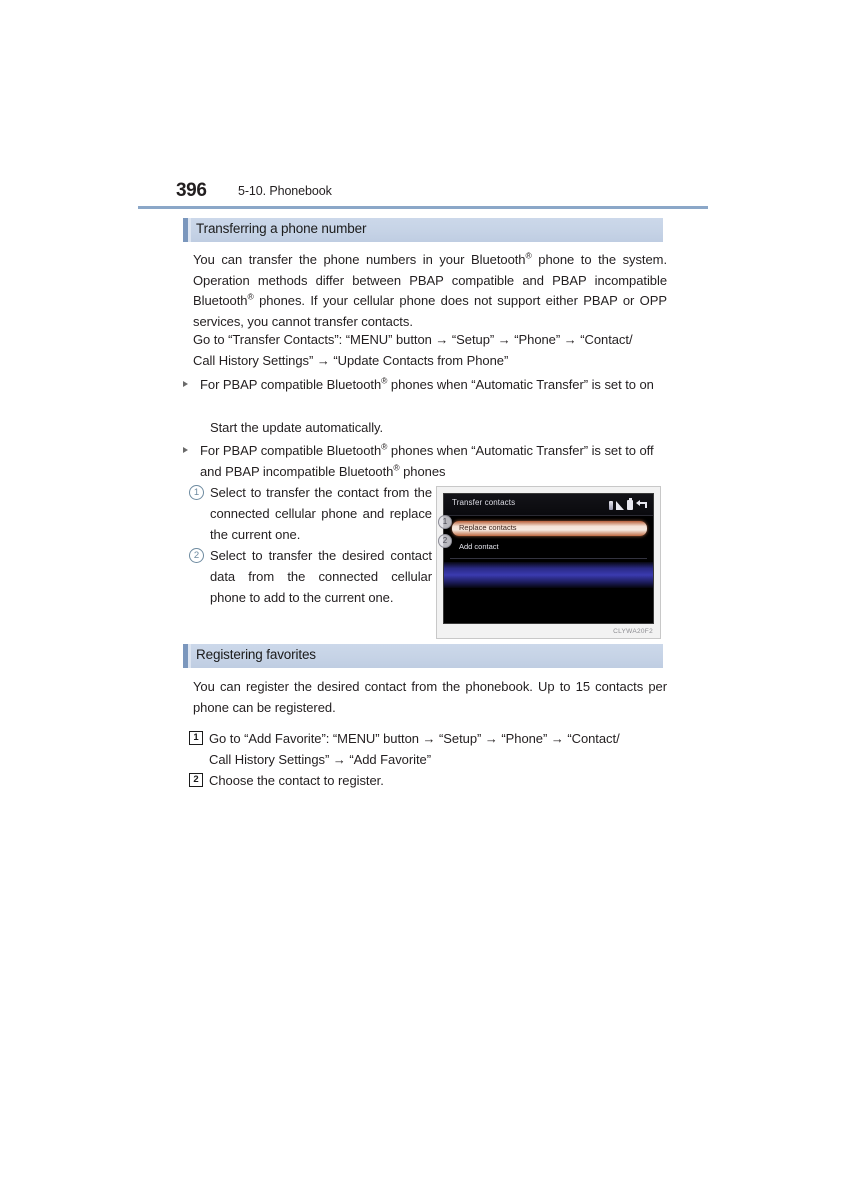 This screenshot has width=848, height=1200. Describe the element at coordinates (484, 502) in the screenshot. I see `device-screen-title: Transfer contacts` at that location.